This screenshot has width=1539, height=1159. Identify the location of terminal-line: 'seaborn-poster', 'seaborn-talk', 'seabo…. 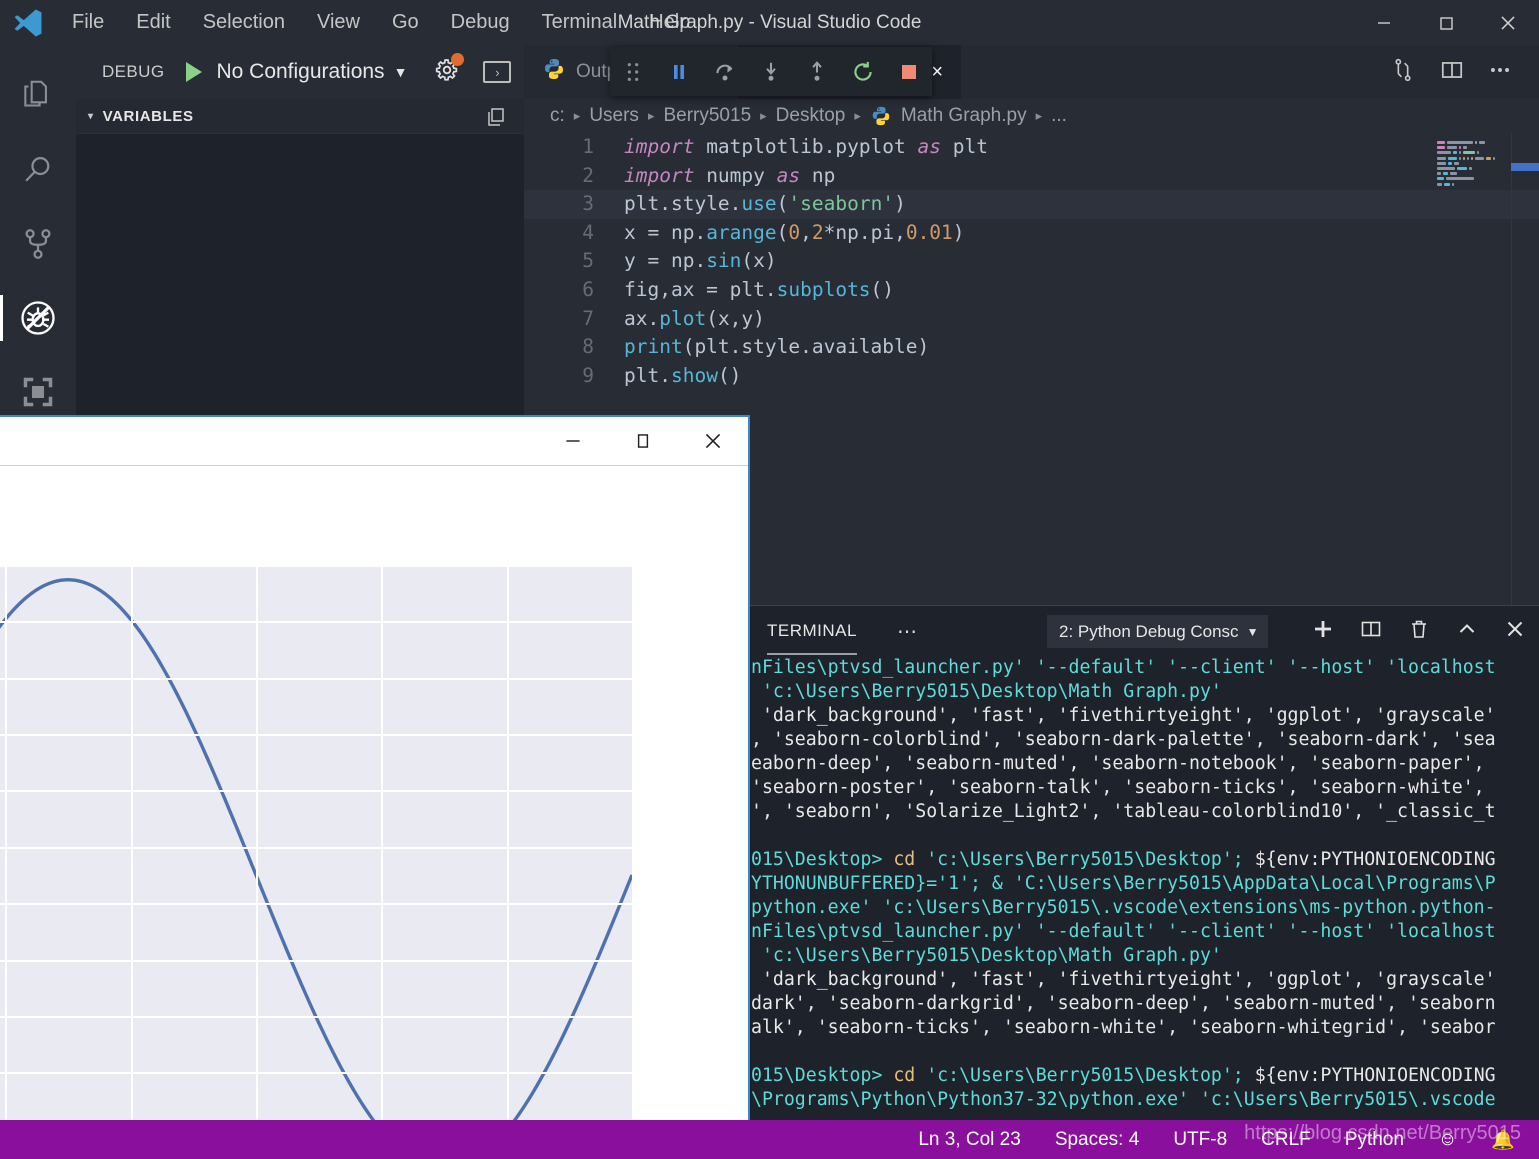
(1118, 787).